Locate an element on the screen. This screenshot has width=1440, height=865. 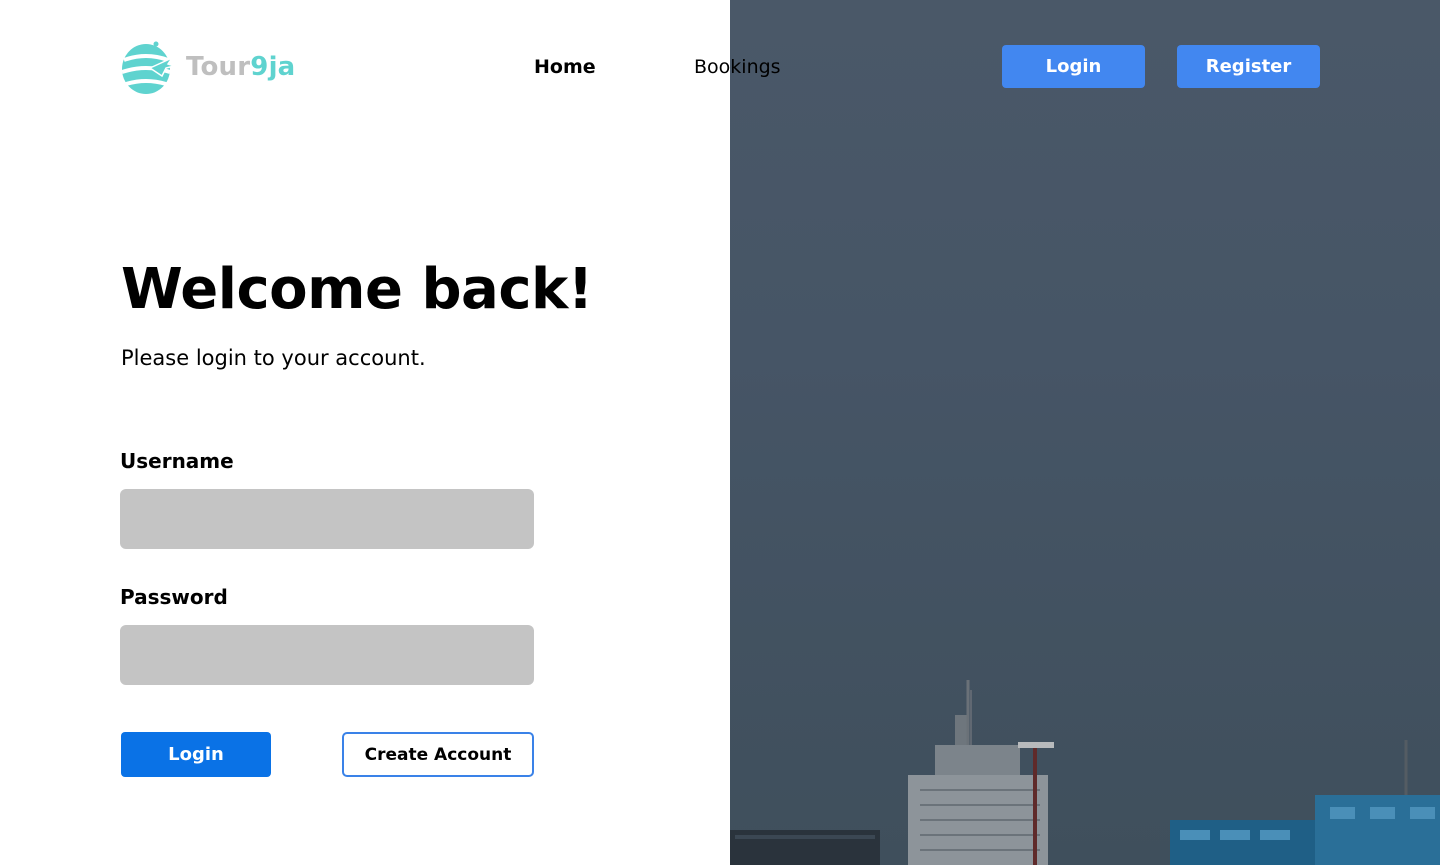
globe-plane-icon is located at coordinates (148, 67).